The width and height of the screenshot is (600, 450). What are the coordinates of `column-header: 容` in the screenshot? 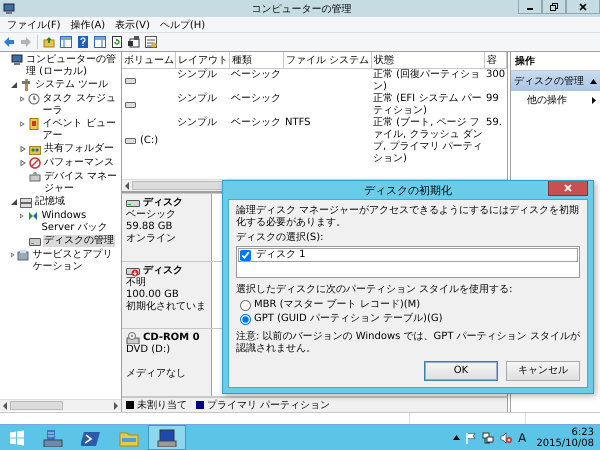 It's located at (496, 60).